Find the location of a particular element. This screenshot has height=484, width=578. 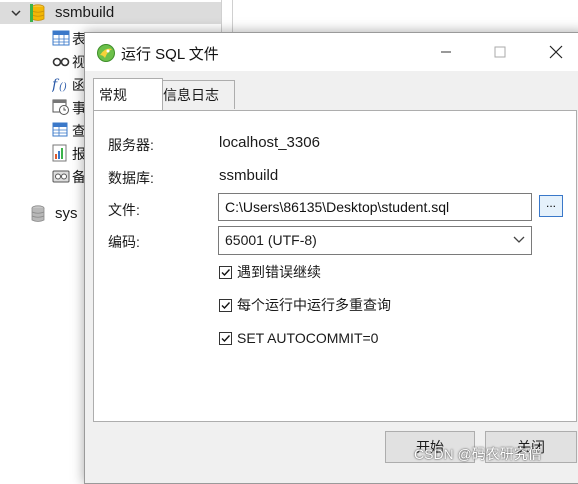

view-icon is located at coordinates (61, 62).